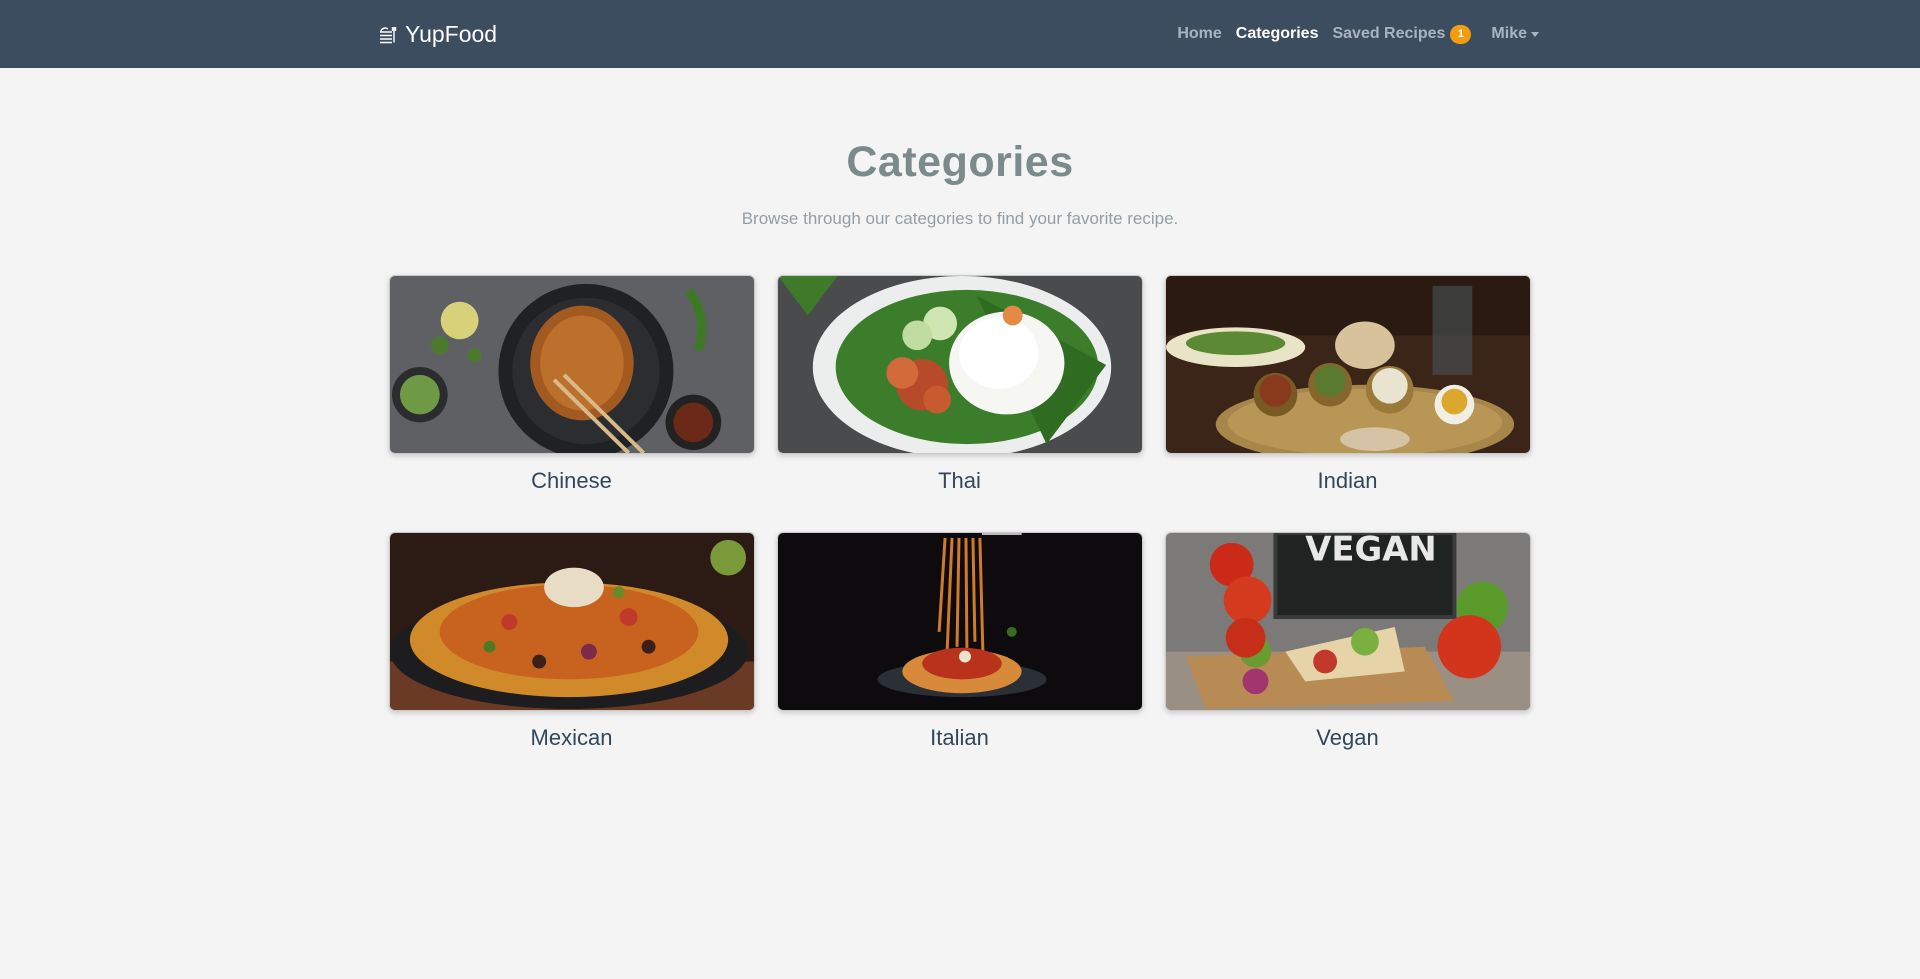 This screenshot has width=1920, height=979. I want to click on page-title: Categories, so click(960, 162).